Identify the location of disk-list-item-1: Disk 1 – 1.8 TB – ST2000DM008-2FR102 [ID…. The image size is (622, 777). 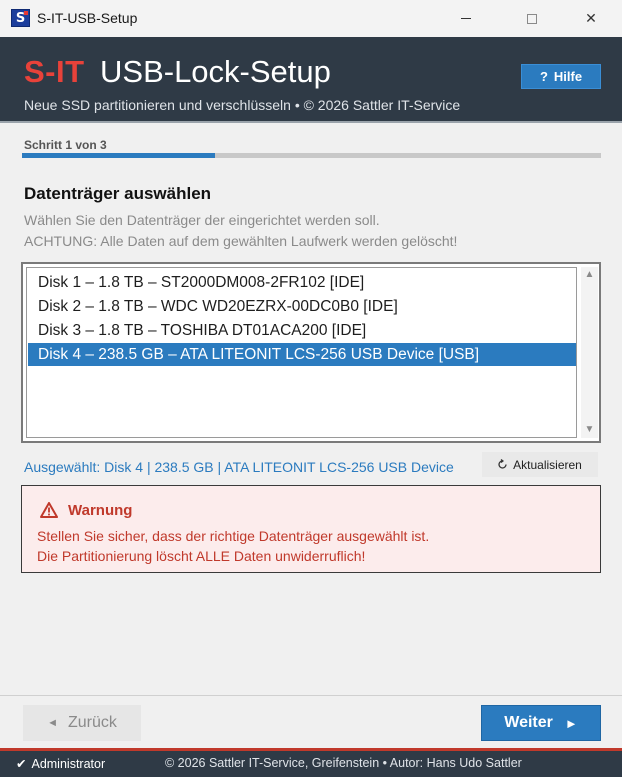
(302, 282).